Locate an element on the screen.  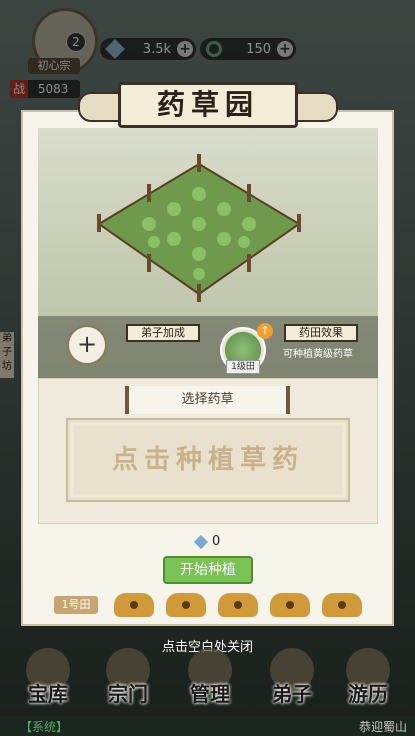
nav-treasury: 宝库 is located at coordinates (48, 681).